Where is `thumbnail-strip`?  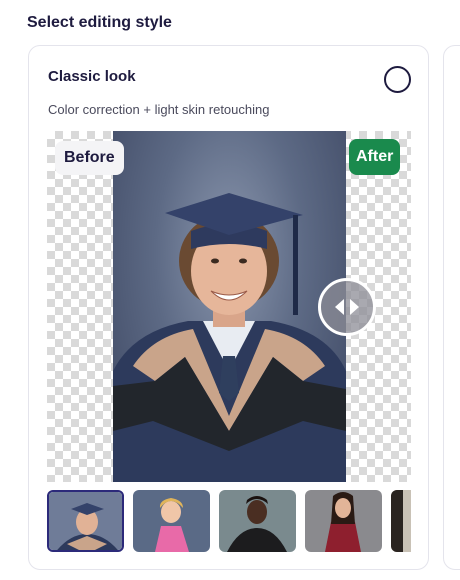
thumbnail-strip is located at coordinates (229, 521).